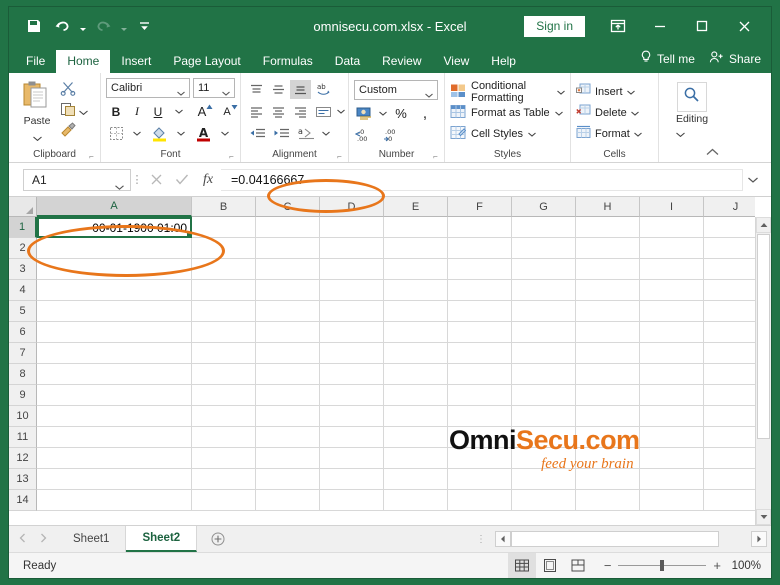 The height and width of the screenshot is (585, 780). I want to click on cell-e8, so click(416, 374).